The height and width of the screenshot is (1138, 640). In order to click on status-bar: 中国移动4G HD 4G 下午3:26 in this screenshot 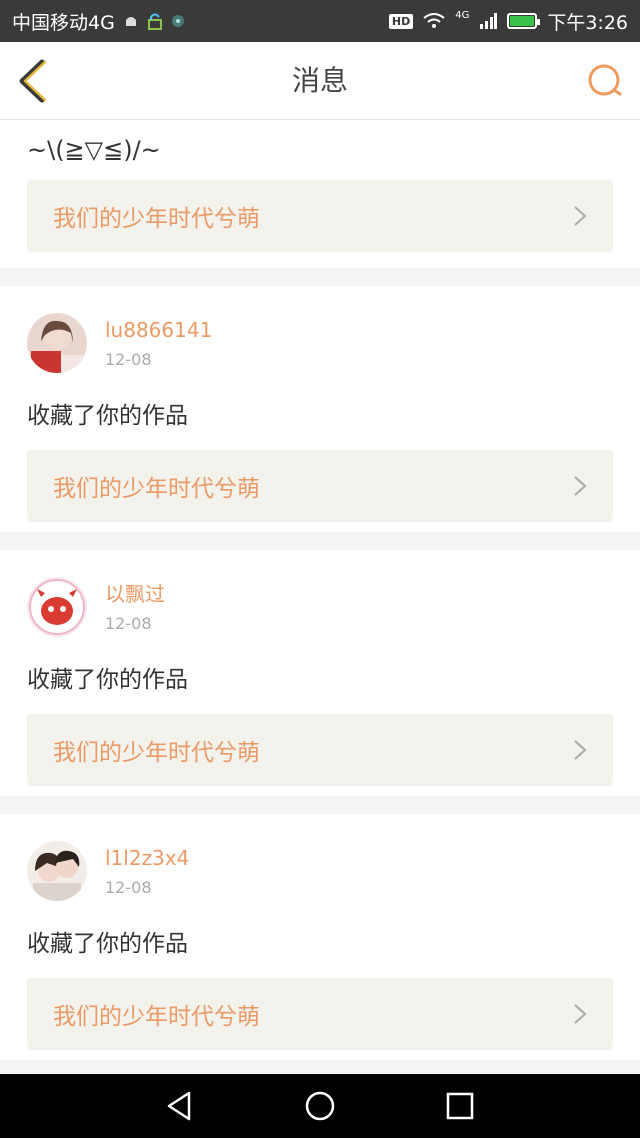, I will do `click(320, 21)`.